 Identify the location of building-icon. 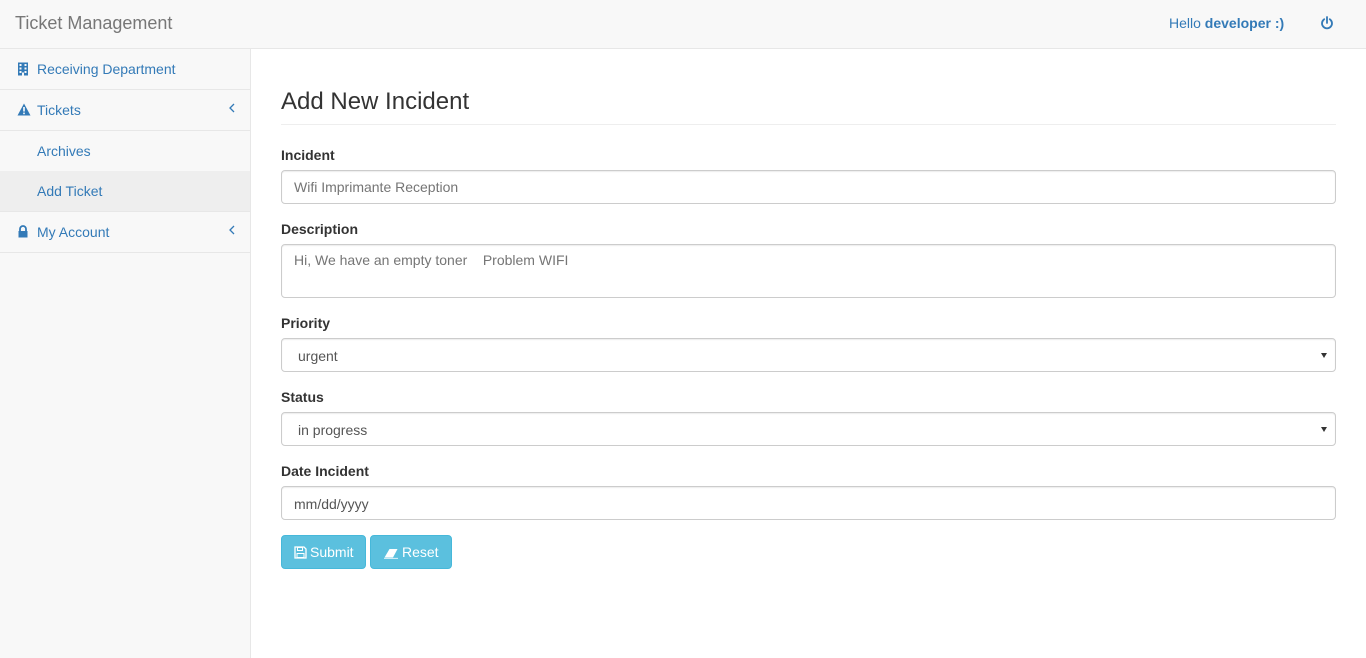
(24, 69).